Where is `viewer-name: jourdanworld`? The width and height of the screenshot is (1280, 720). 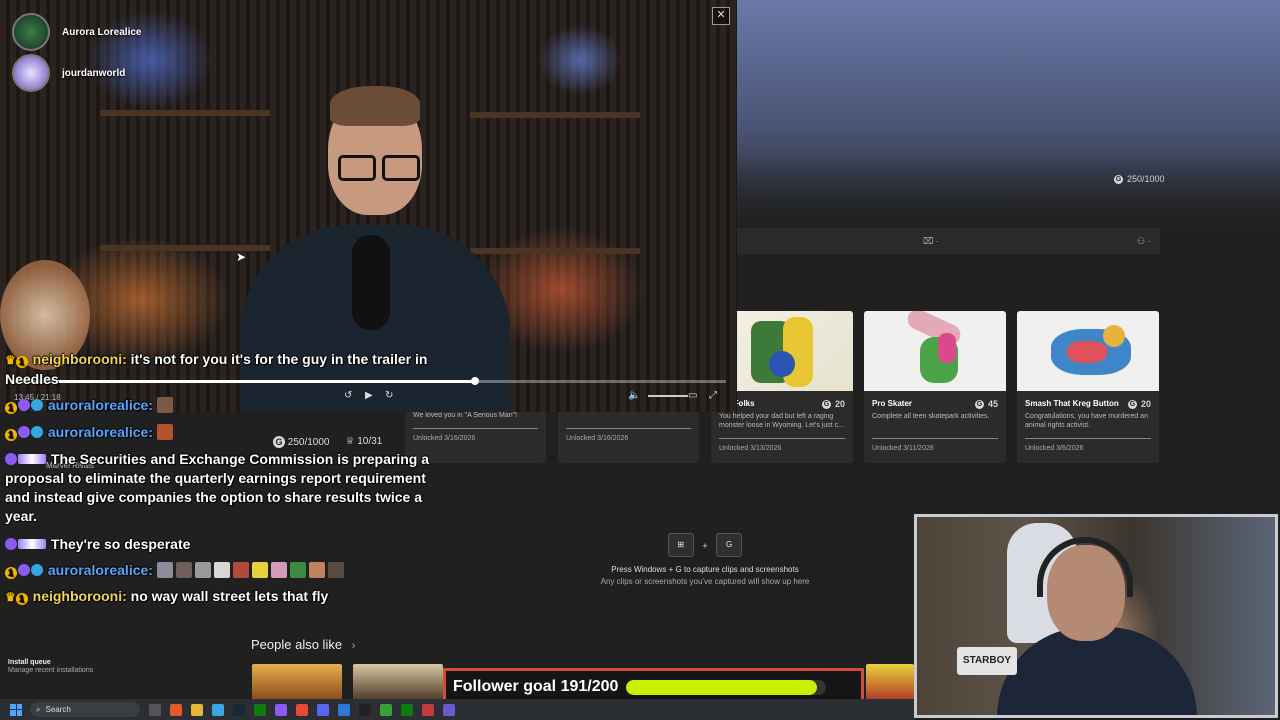
viewer-name: jourdanworld is located at coordinates (94, 73).